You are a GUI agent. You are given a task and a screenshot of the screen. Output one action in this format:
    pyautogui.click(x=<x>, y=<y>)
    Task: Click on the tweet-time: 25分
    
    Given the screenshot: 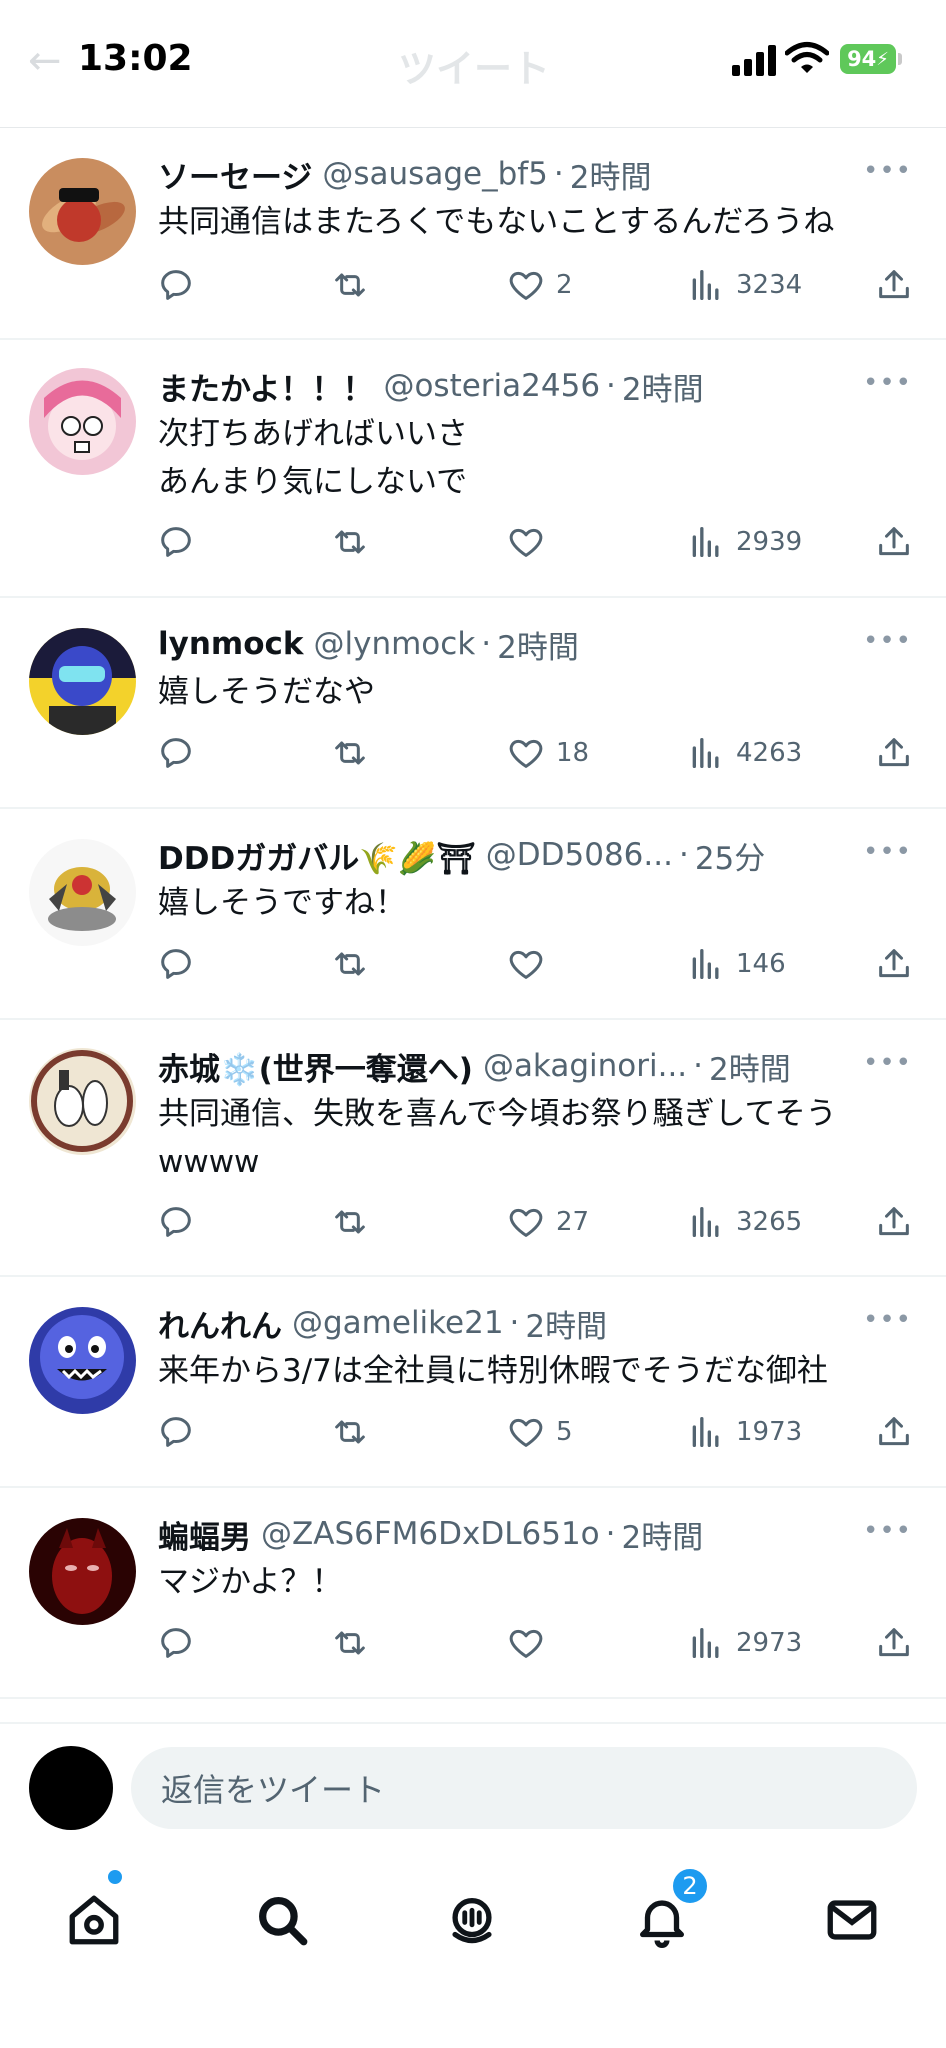 What is the action you would take?
    pyautogui.click(x=730, y=855)
    